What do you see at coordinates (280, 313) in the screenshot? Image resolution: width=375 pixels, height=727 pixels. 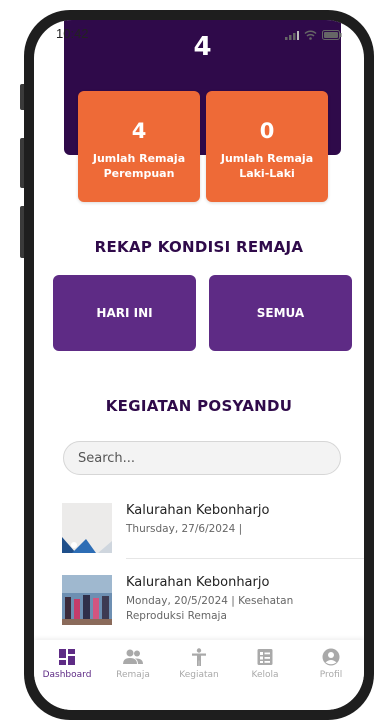 I see `rekap-all-button: SEMUA` at bounding box center [280, 313].